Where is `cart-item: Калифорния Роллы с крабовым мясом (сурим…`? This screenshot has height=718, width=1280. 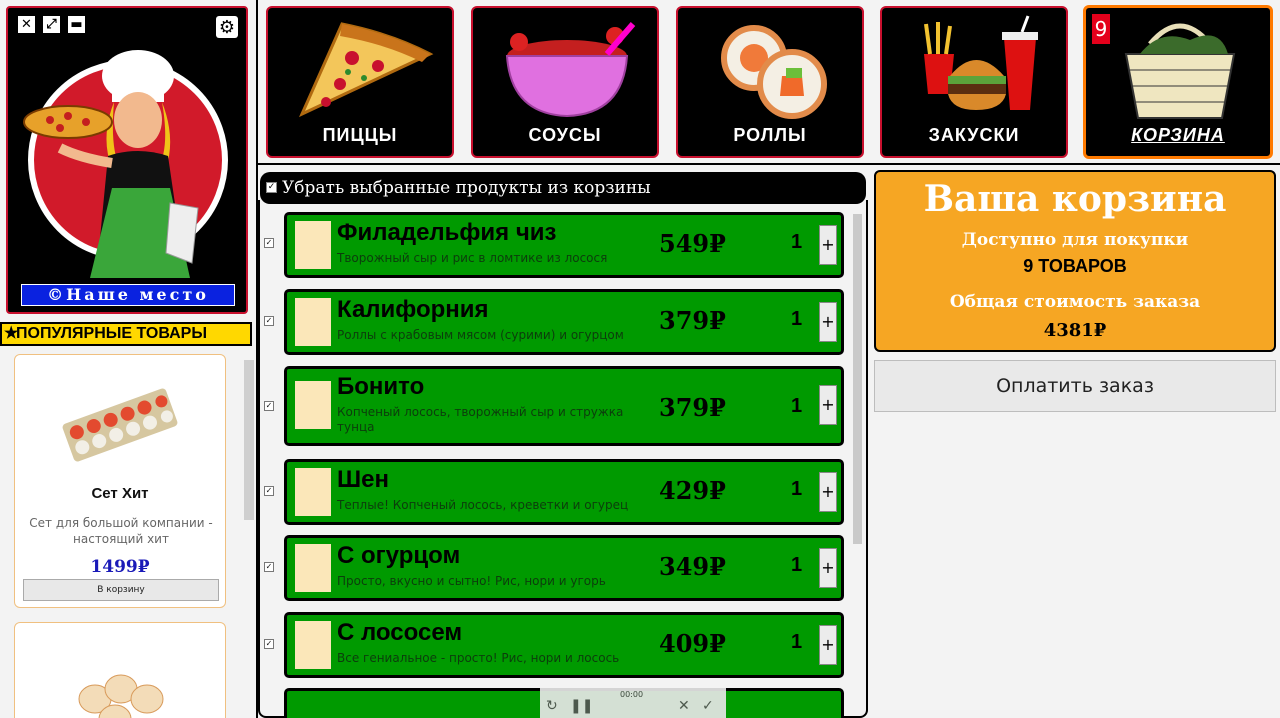
cart-item: Калифорния Роллы с крабовым мясом (сурим… is located at coordinates (564, 322).